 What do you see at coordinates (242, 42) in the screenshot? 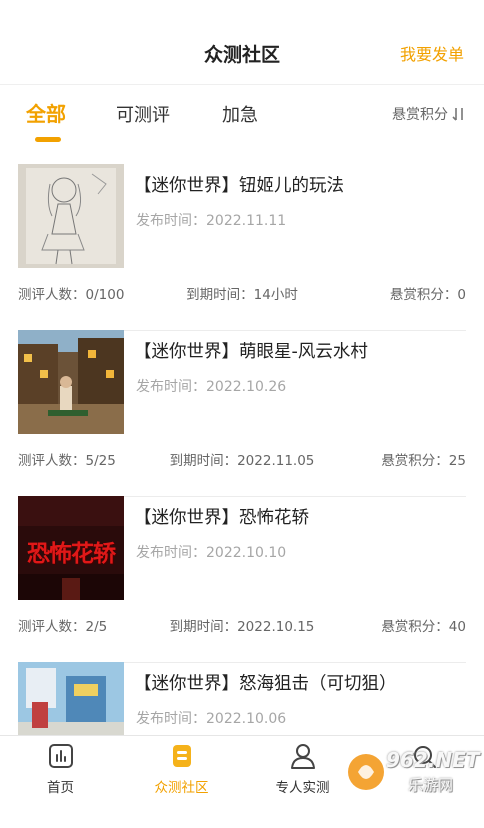
I see `header: 众测社区 我要发单` at bounding box center [242, 42].